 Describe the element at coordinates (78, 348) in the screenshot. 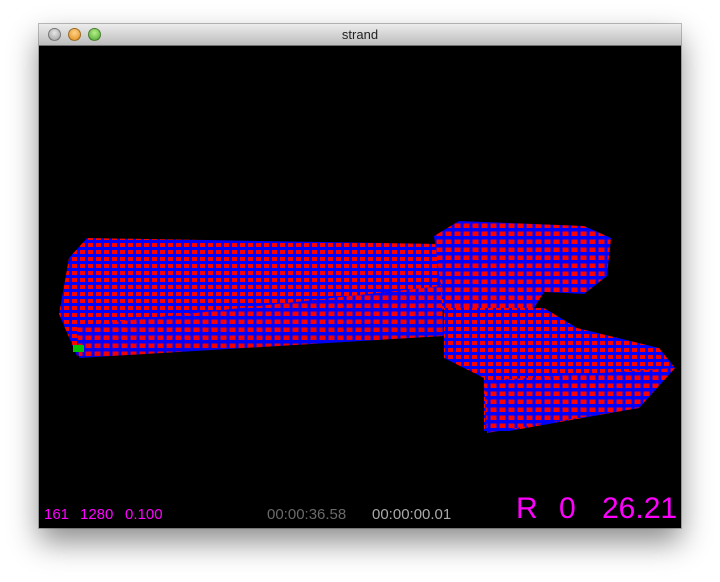

I see `seed-cube` at that location.